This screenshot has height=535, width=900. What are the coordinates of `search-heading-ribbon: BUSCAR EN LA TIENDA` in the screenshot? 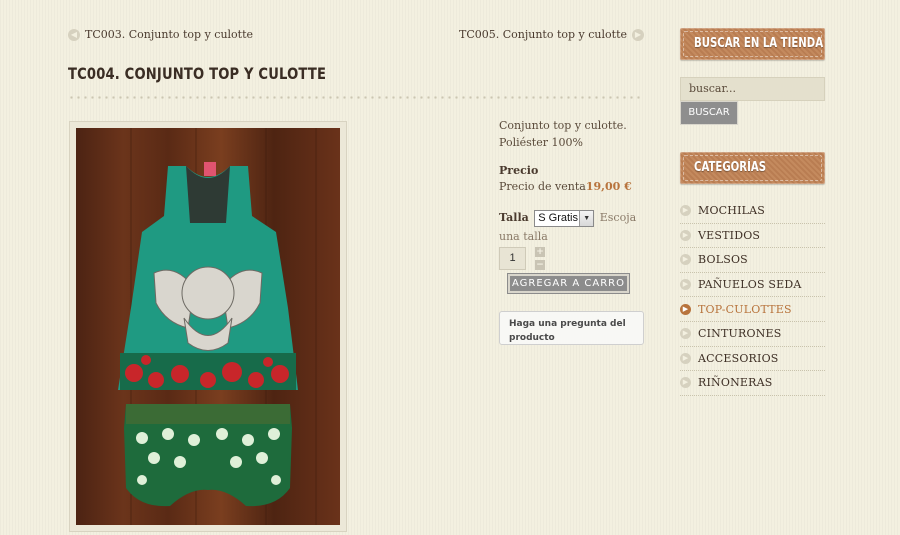 It's located at (752, 44).